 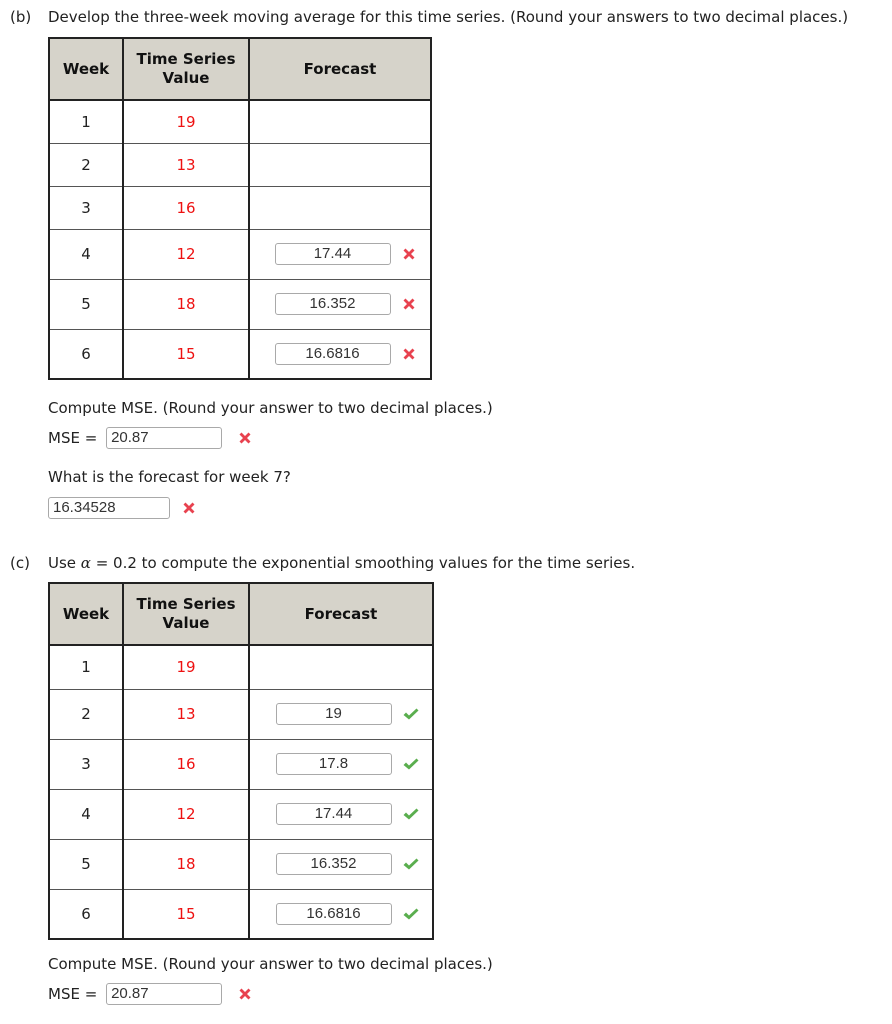 I want to click on week7-prompt: What is the forecast for week 7?, so click(x=169, y=477).